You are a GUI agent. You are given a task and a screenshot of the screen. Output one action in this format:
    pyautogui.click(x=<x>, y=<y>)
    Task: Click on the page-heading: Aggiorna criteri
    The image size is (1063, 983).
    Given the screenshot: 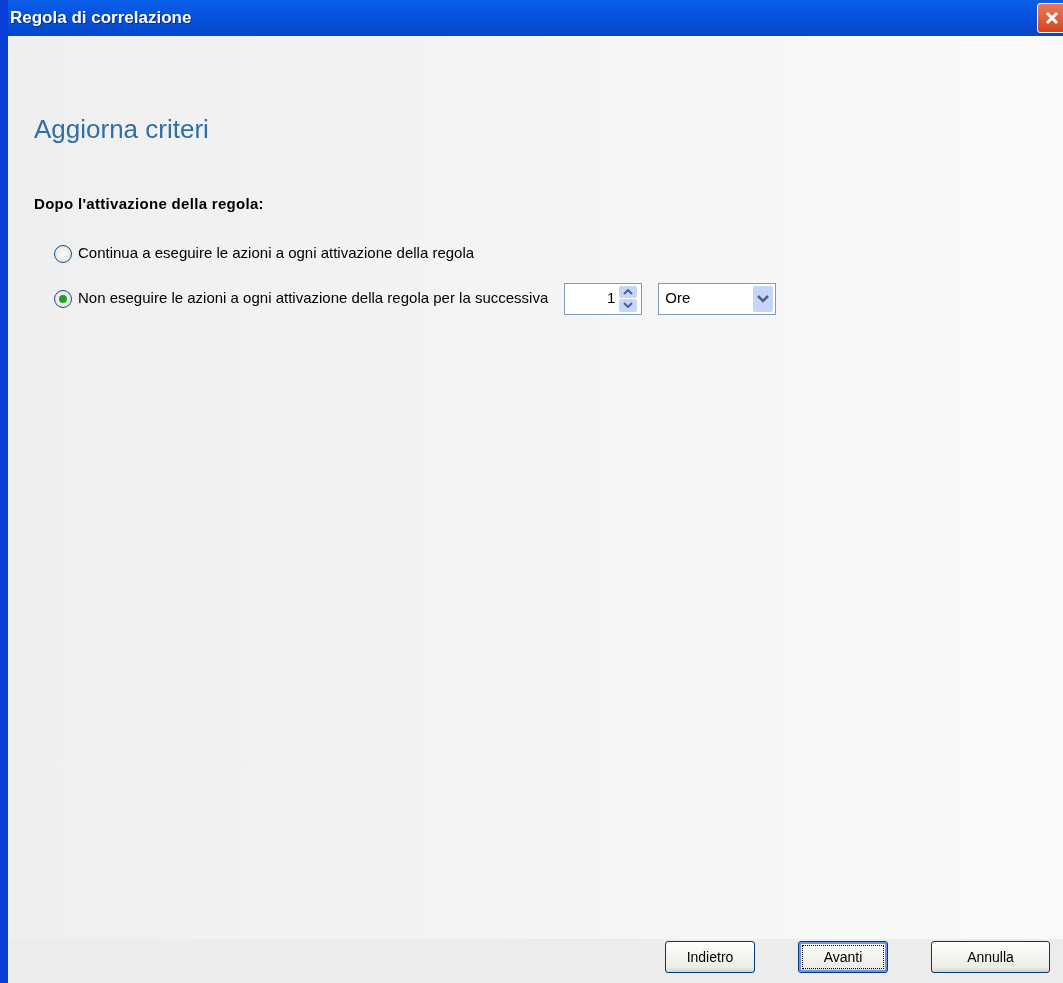 What is the action you would take?
    pyautogui.click(x=122, y=129)
    